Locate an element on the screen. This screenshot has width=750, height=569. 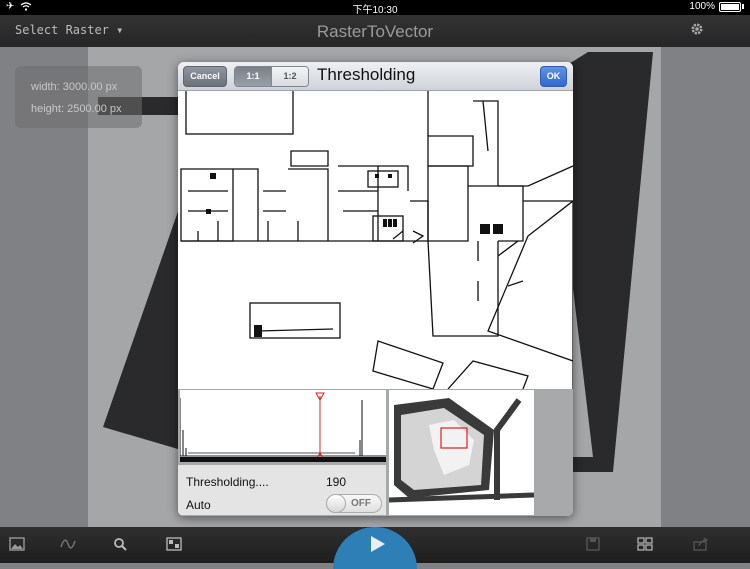
status-bar: ✈ 下午10:30 100% is located at coordinates (375, 8).